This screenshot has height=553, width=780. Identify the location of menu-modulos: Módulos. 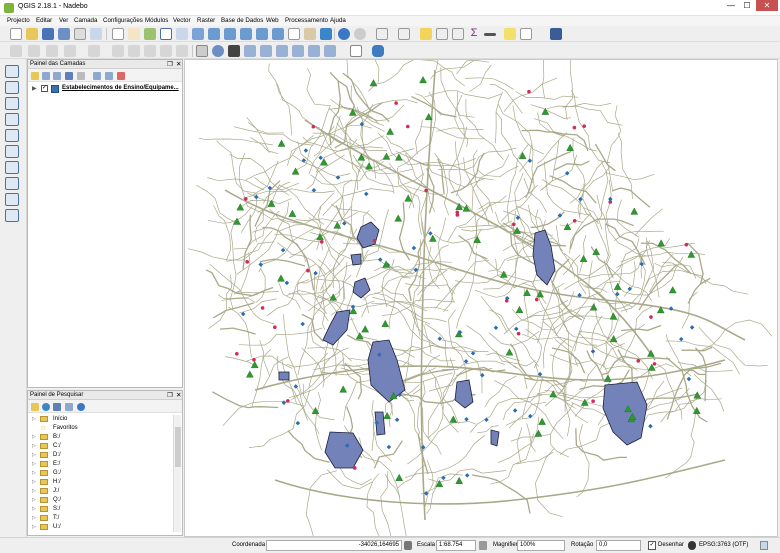
(156, 20).